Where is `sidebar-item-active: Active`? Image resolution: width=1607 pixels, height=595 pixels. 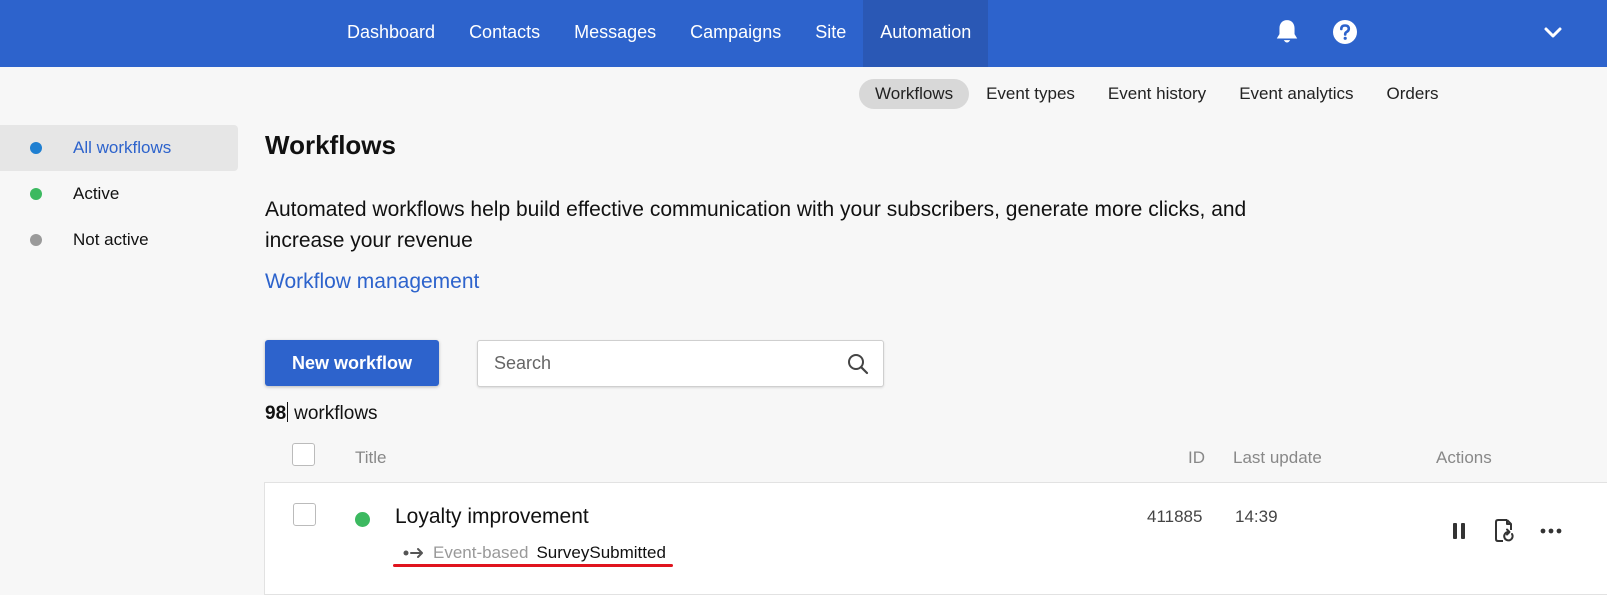 sidebar-item-active: Active is located at coordinates (119, 194).